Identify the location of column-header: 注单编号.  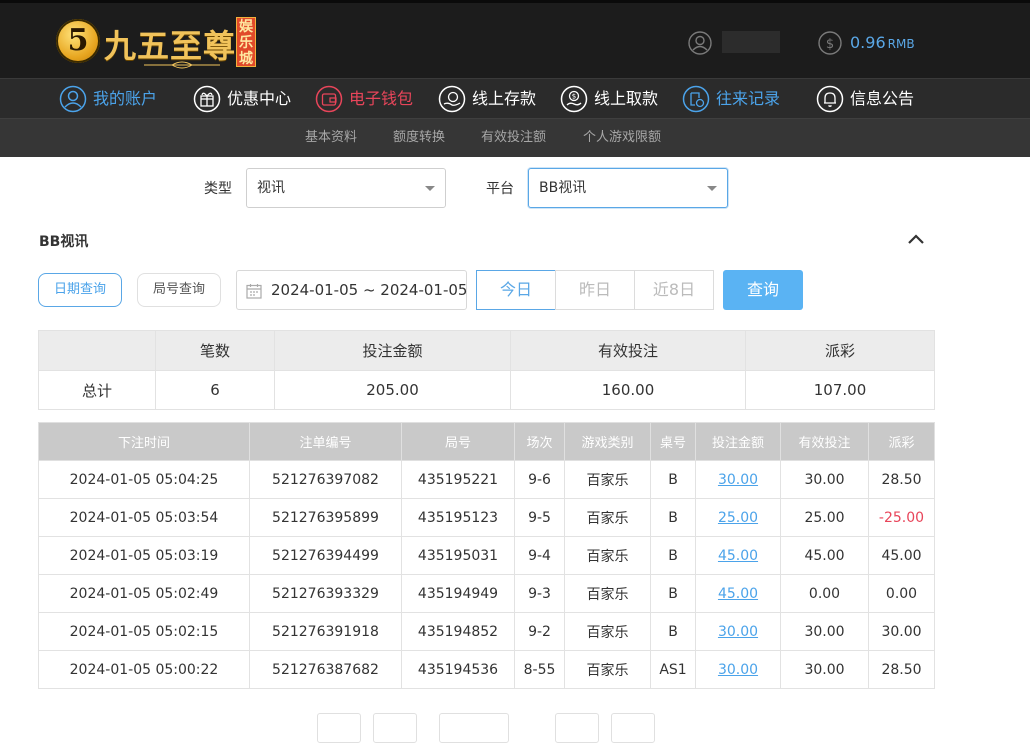
(325, 441).